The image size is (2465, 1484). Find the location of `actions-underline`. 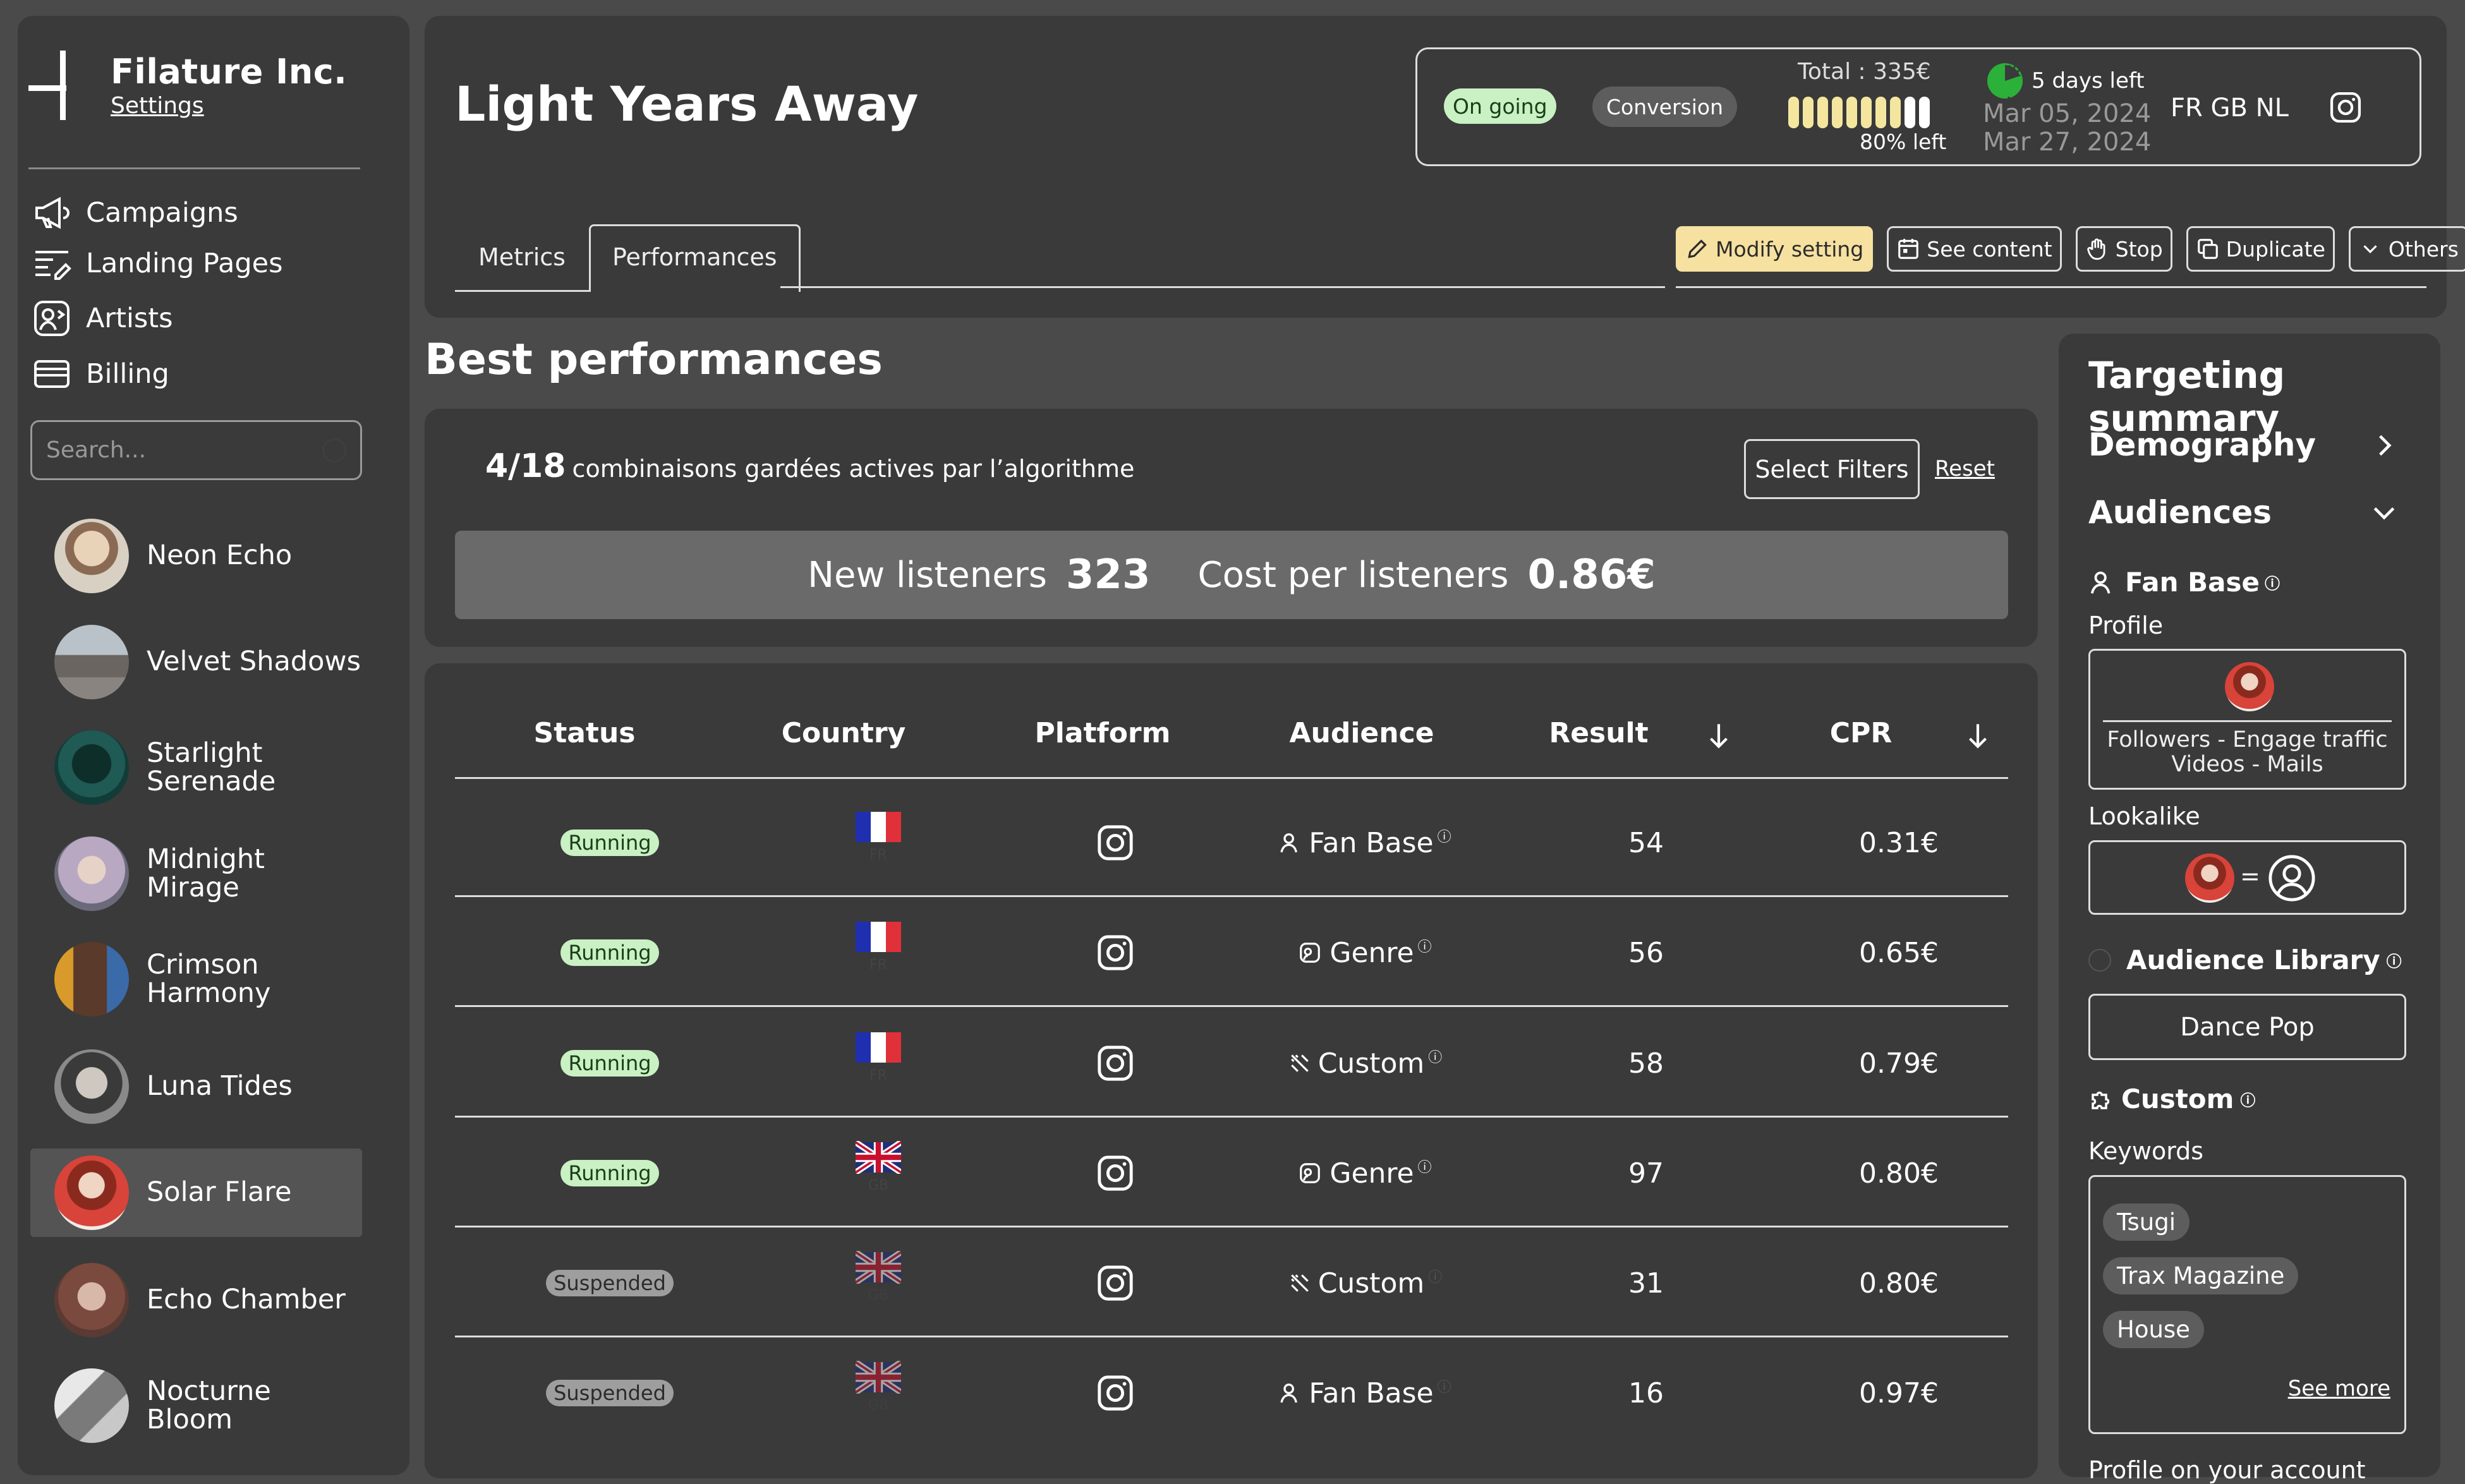

actions-underline is located at coordinates (2051, 287).